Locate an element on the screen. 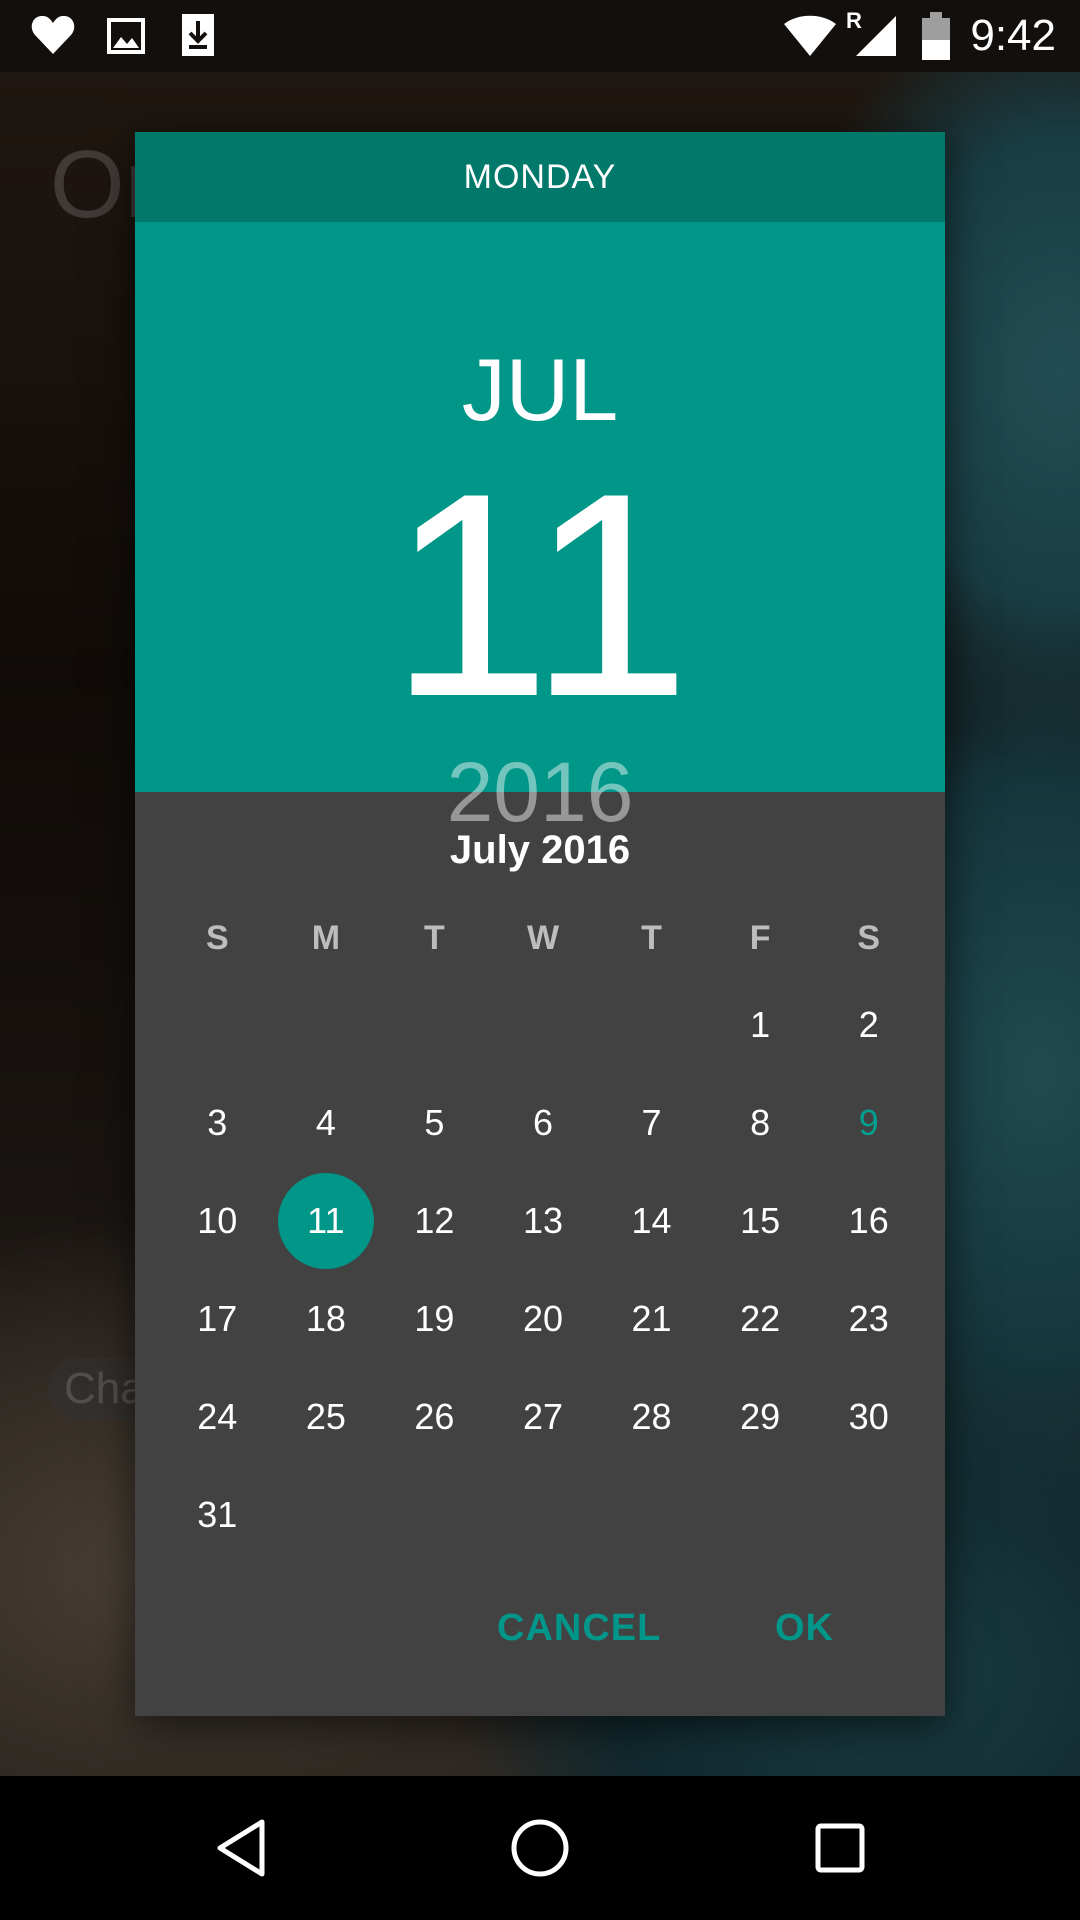 Image resolution: width=1080 pixels, height=1920 pixels. calendar-day: 21 is located at coordinates (651, 1319).